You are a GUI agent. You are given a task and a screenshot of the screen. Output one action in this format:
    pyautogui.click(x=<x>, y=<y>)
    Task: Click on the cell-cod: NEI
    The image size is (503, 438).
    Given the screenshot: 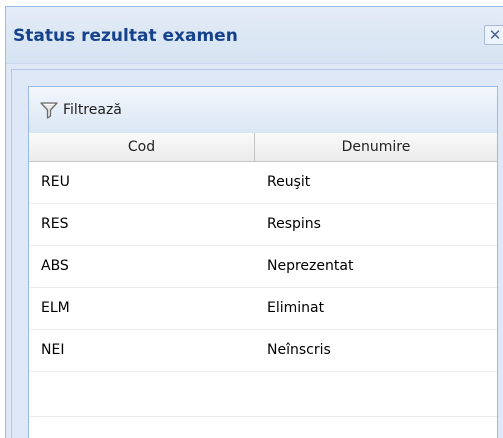 What is the action you would take?
    pyautogui.click(x=53, y=350)
    